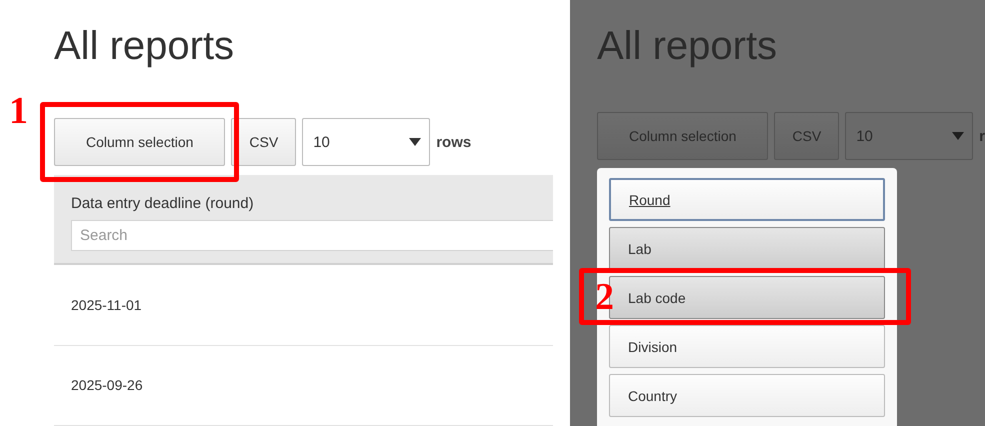 This screenshot has height=426, width=985. What do you see at coordinates (263, 142) in the screenshot?
I see `csv-button: CSV` at bounding box center [263, 142].